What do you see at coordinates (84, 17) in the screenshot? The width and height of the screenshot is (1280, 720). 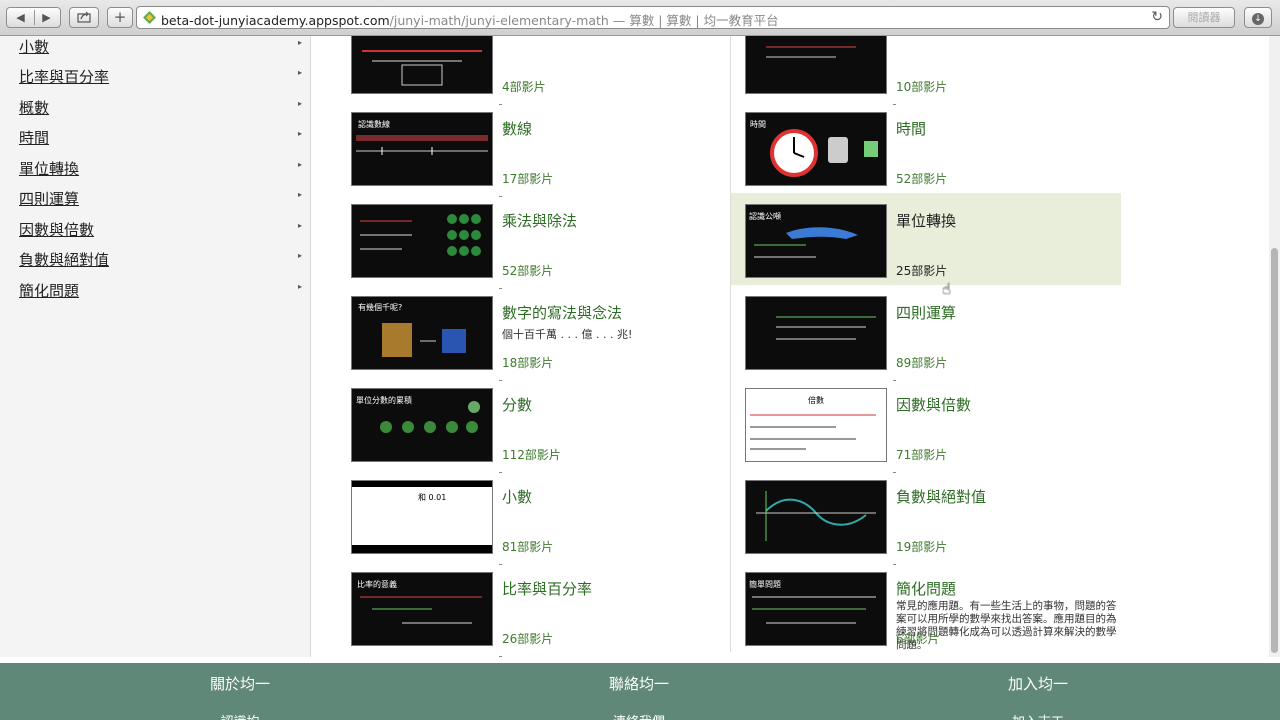 I see `share-button` at bounding box center [84, 17].